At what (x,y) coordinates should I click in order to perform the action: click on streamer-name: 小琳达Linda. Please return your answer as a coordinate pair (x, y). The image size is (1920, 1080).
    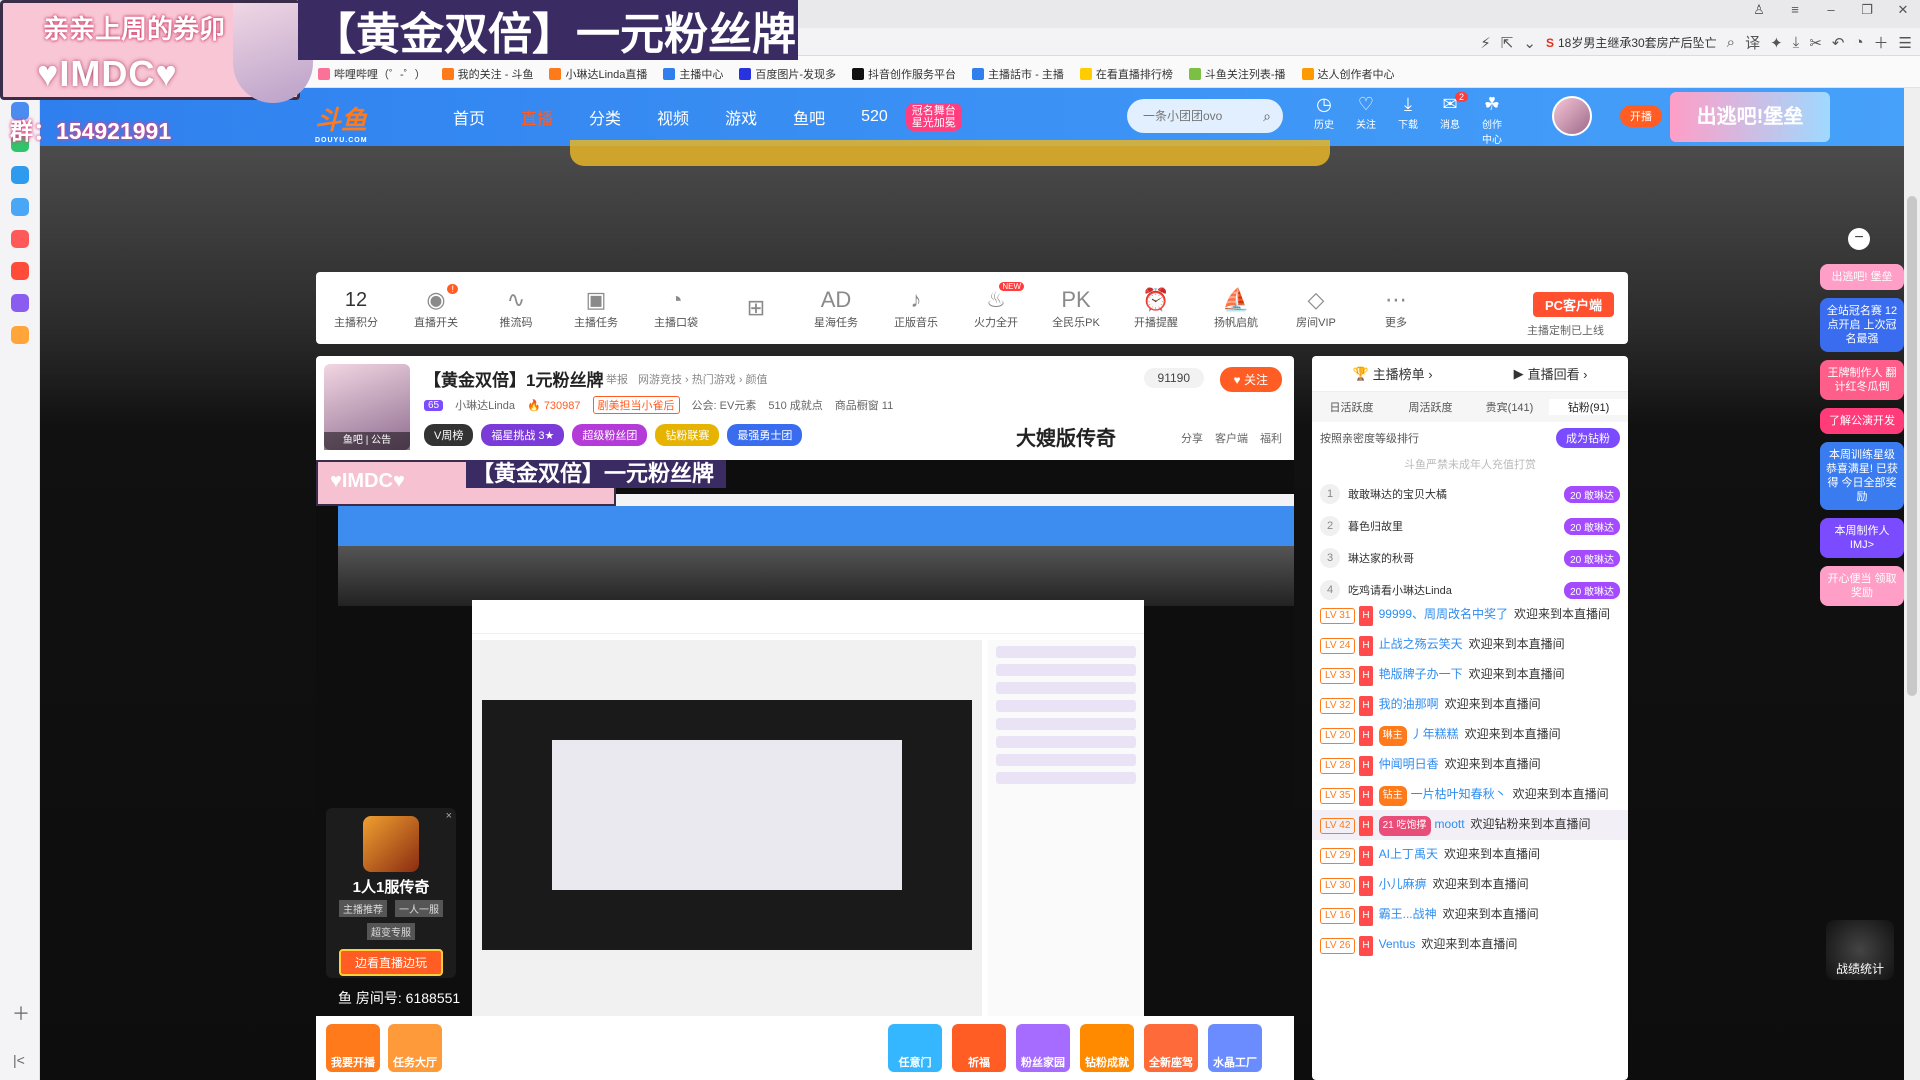
    Looking at the image, I should click on (485, 405).